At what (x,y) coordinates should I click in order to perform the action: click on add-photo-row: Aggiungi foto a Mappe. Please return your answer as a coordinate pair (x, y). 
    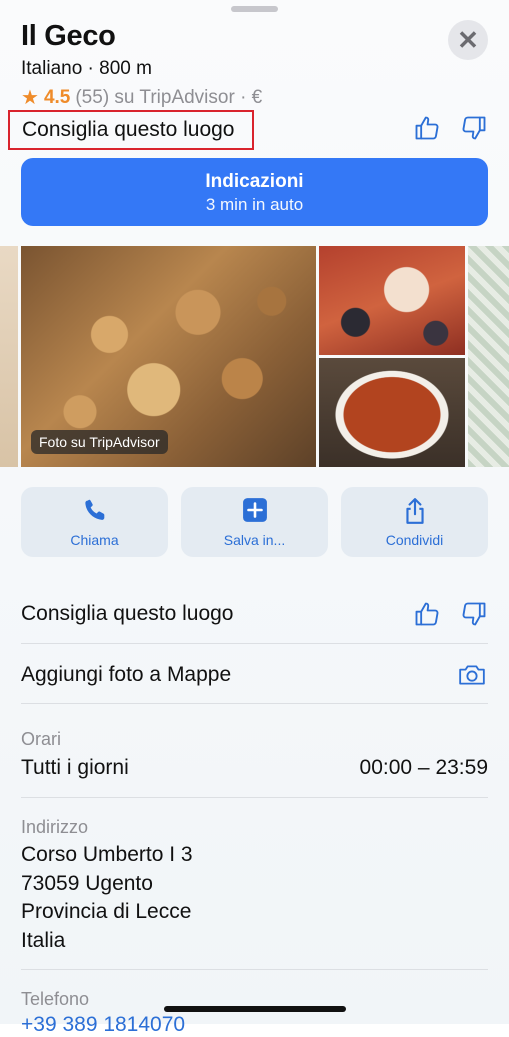
    Looking at the image, I should click on (126, 675).